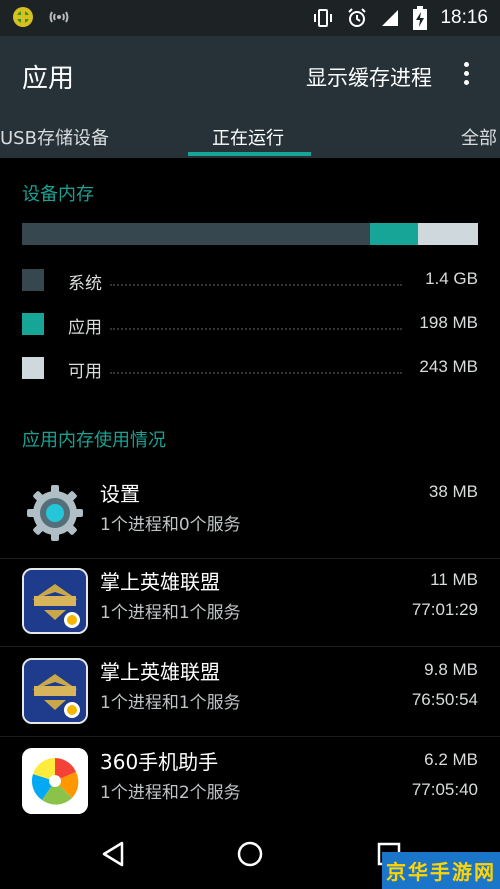  Describe the element at coordinates (394, 234) in the screenshot. I see `memory-bar-apps-segment` at that location.